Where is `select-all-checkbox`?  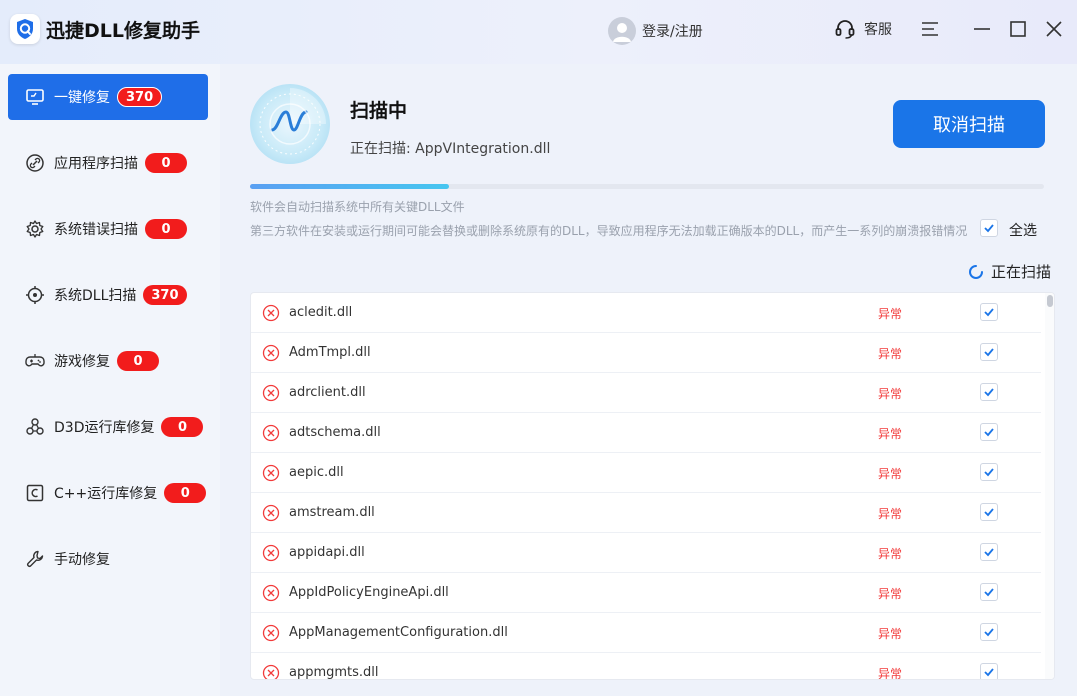 select-all-checkbox is located at coordinates (989, 228).